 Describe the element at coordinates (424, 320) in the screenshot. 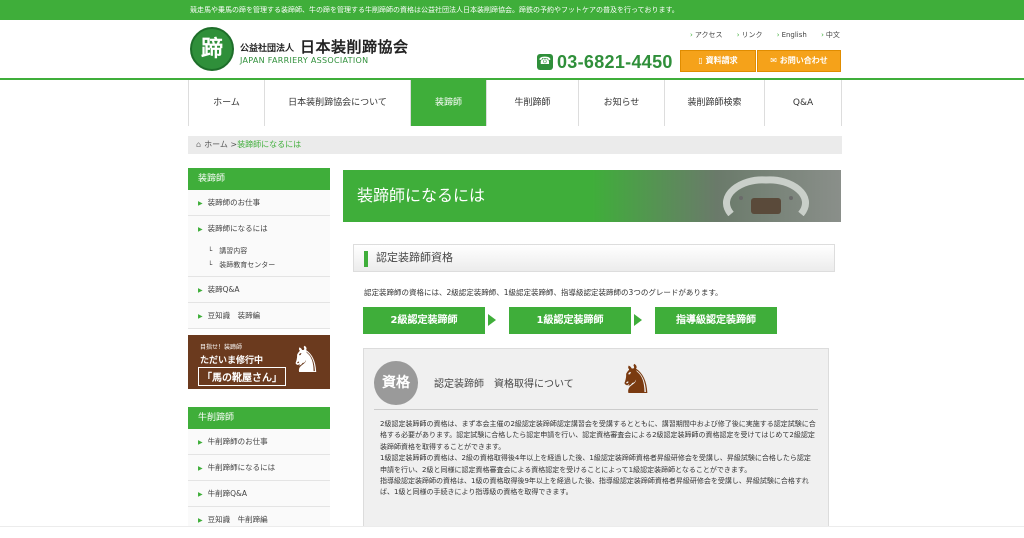

I see `grade-level2: 2級認定装蹄師` at that location.